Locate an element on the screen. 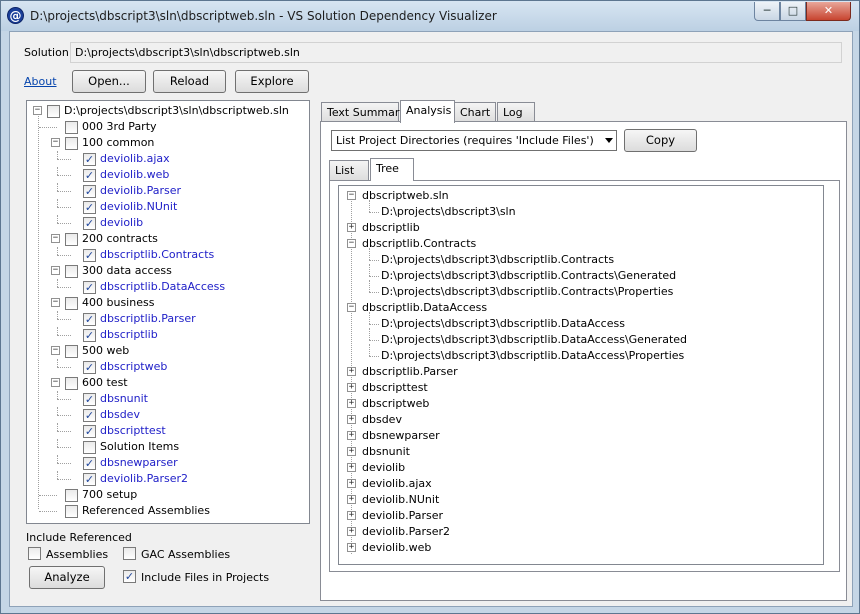 This screenshot has height=614, width=860. analysis-tree-node: + dbsnewparser is located at coordinates (579, 436).